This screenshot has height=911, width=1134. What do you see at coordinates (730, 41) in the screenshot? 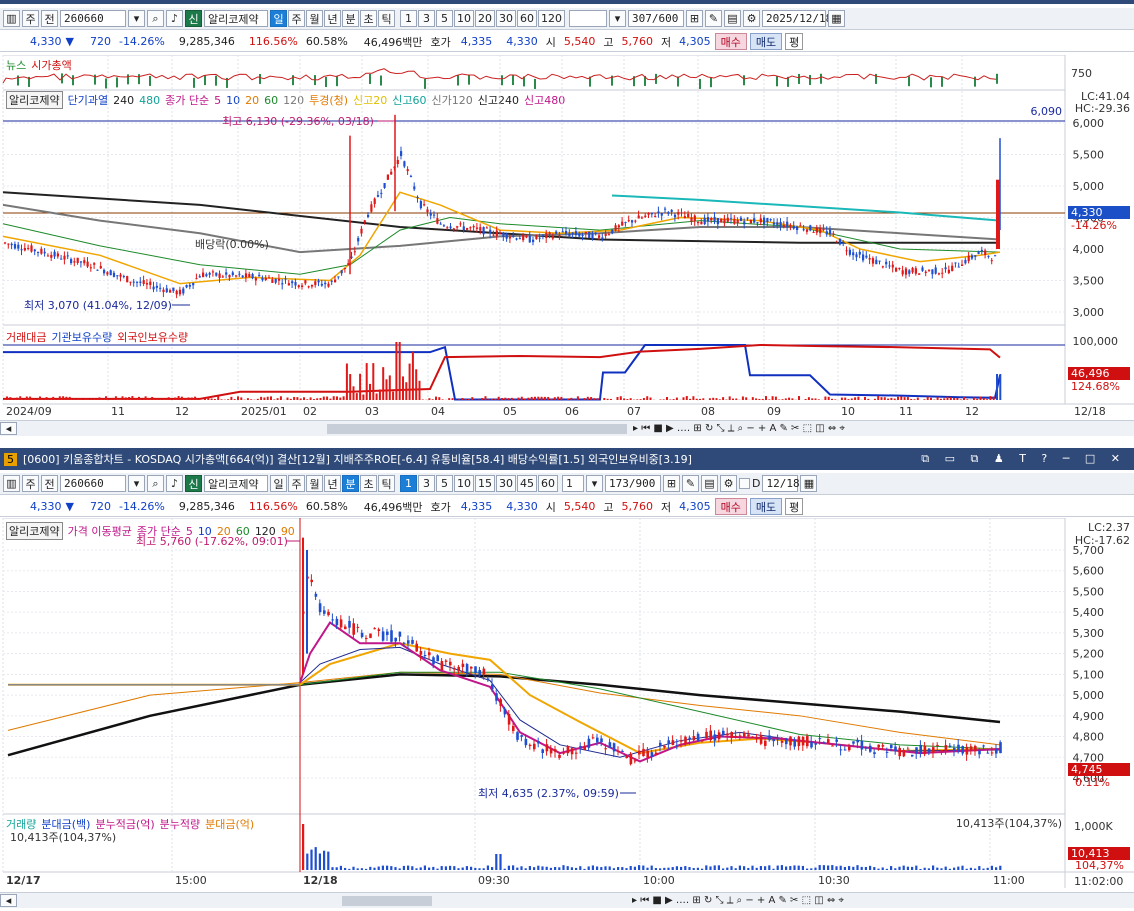
I see `buy-button: 매수` at bounding box center [730, 41].